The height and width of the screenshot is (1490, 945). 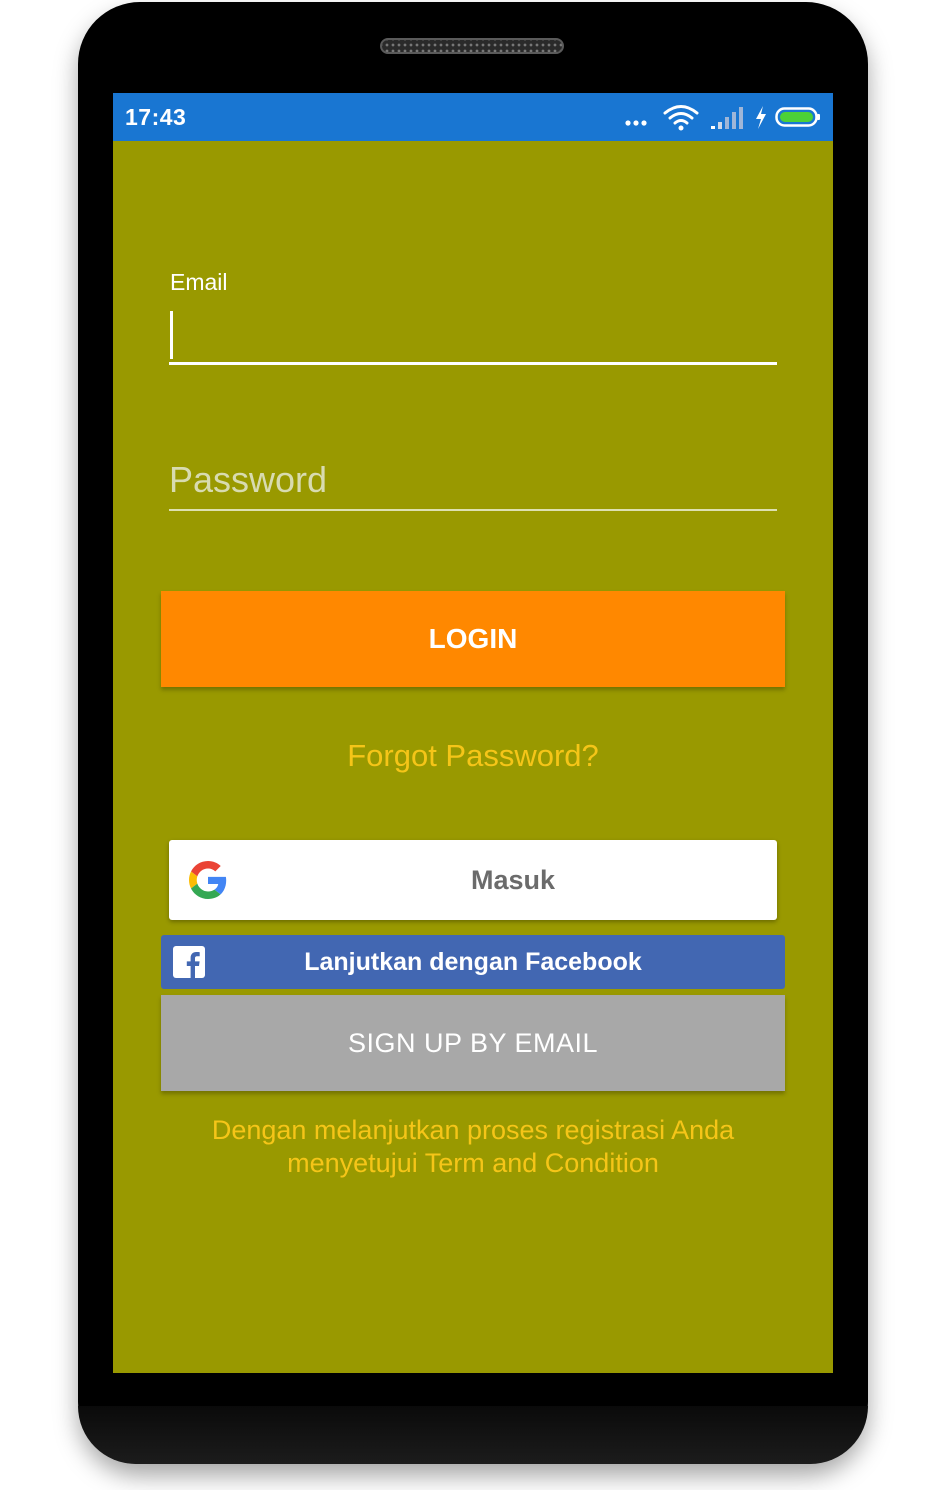 What do you see at coordinates (473, 639) in the screenshot?
I see `login-button: LOGIN` at bounding box center [473, 639].